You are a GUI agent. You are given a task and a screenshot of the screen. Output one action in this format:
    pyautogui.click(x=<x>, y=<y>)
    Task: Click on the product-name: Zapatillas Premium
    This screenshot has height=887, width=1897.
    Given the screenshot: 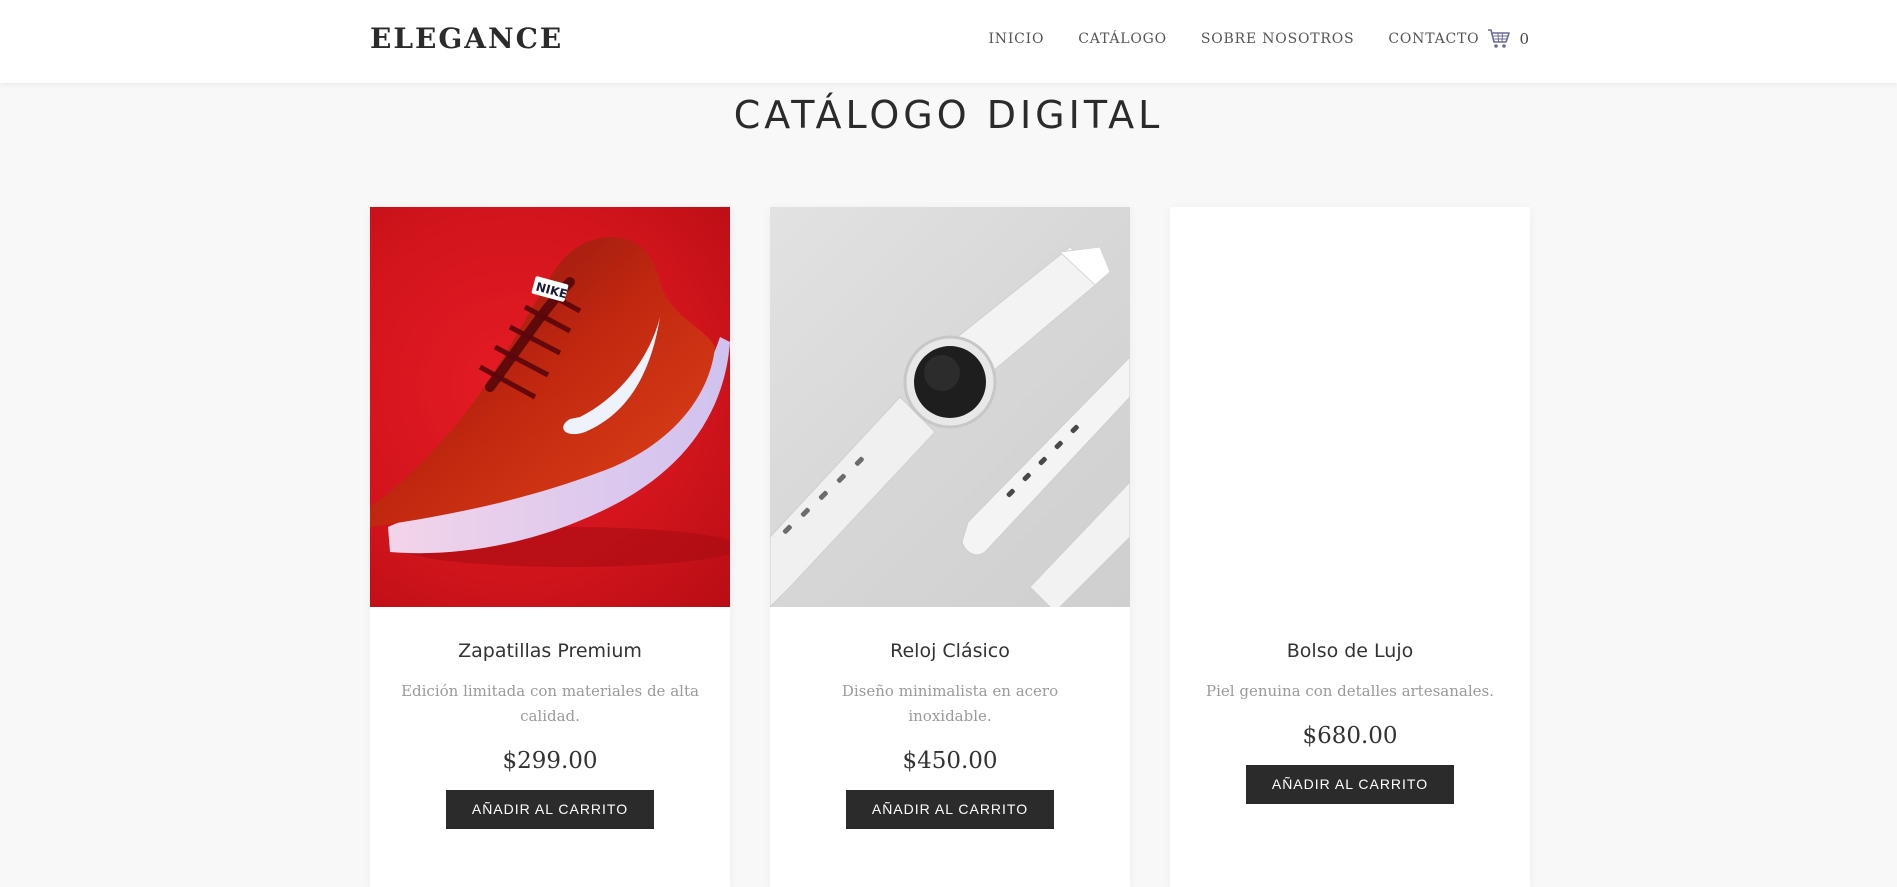 What is the action you would take?
    pyautogui.click(x=550, y=651)
    